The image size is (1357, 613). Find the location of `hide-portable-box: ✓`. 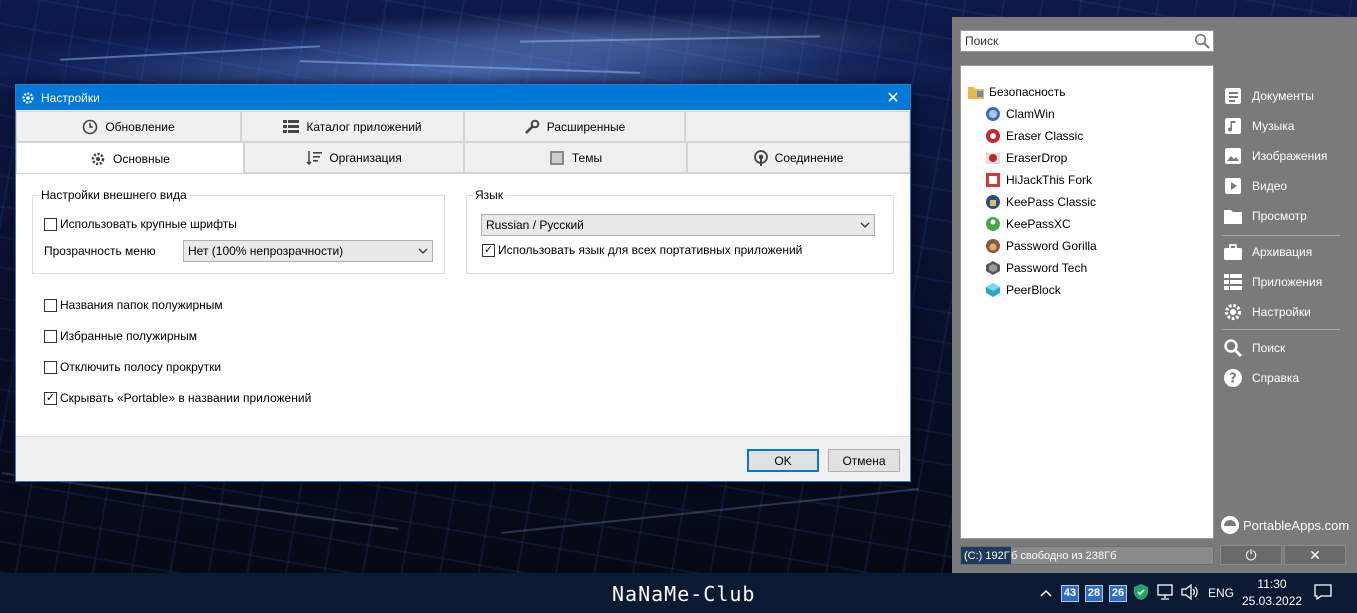

hide-portable-box: ✓ is located at coordinates (50, 398).